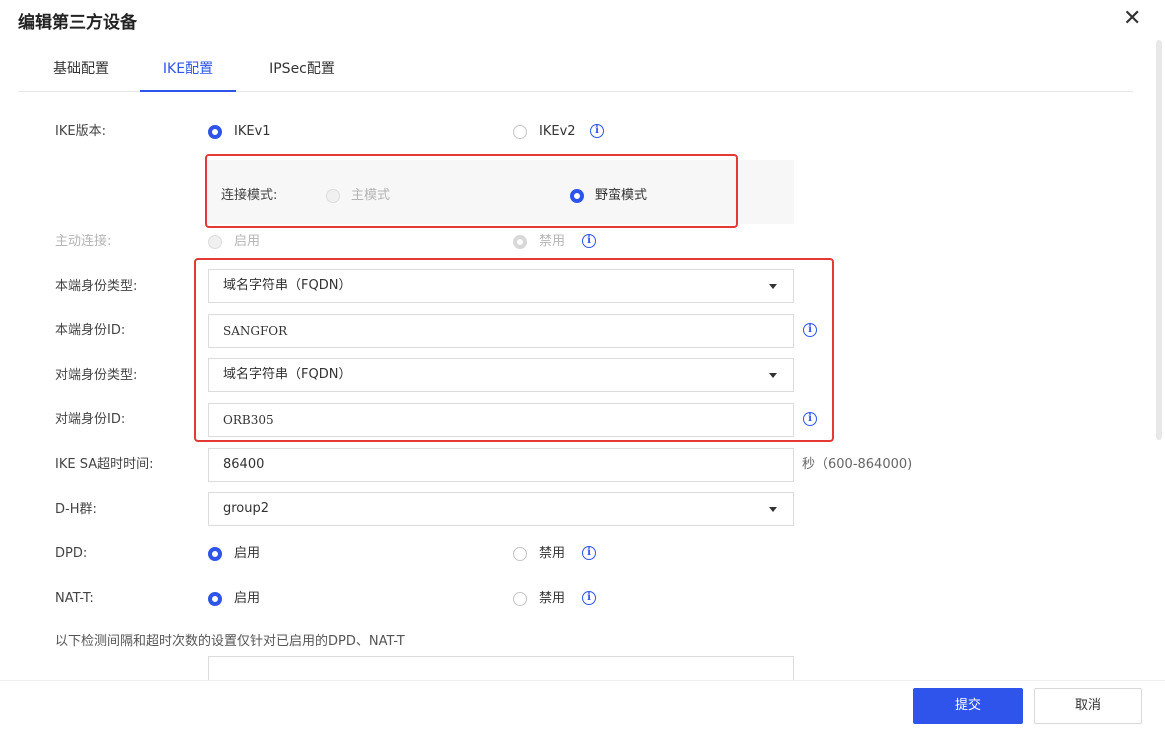 Image resolution: width=1165 pixels, height=739 pixels. Describe the element at coordinates (501, 668) in the screenshot. I see `detection-interval-input` at that location.